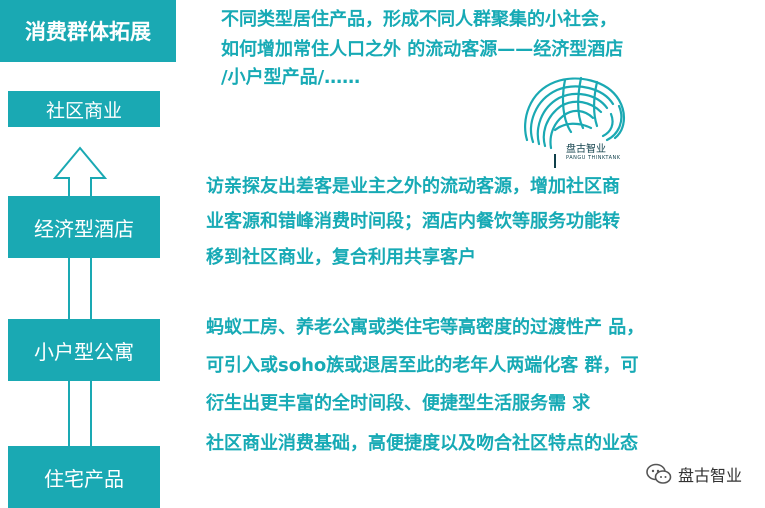  What do you see at coordinates (710, 475) in the screenshot?
I see `watermark-text: 盘古智业` at bounding box center [710, 475].